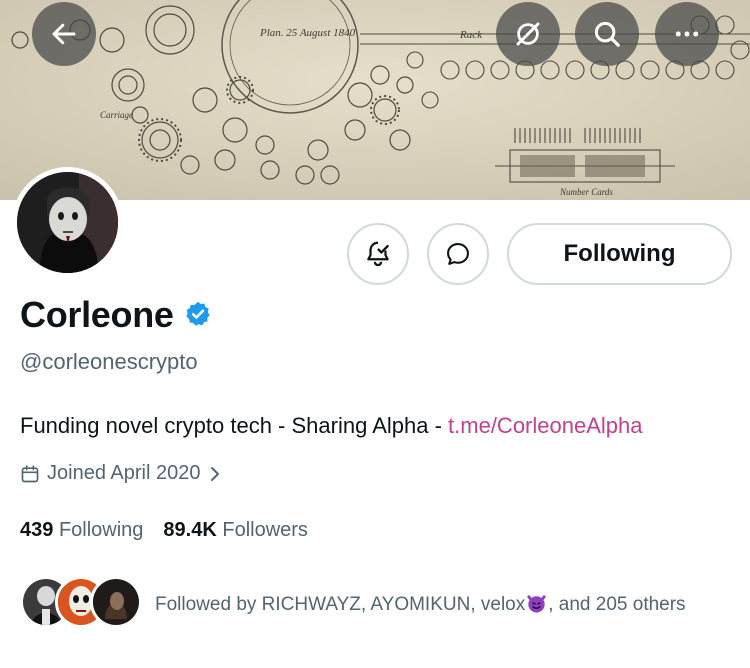 The width and height of the screenshot is (750, 668). Describe the element at coordinates (586, 192) in the screenshot. I see `svg-text: Number Cards` at that location.